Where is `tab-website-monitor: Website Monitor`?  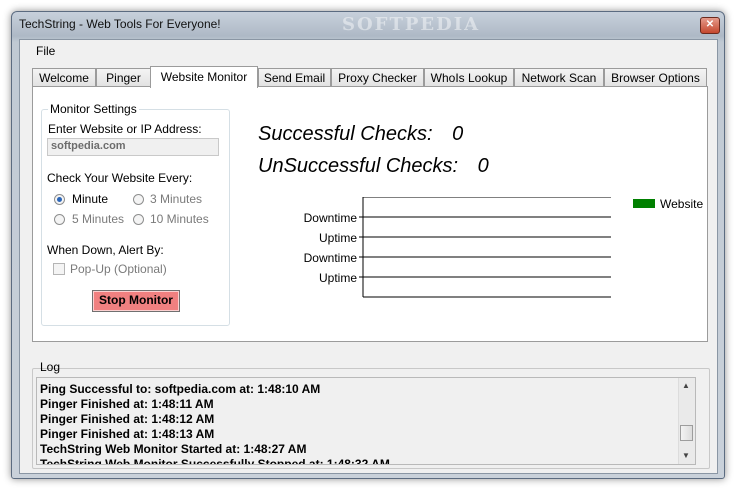
tab-website-monitor: Website Monitor is located at coordinates (204, 77).